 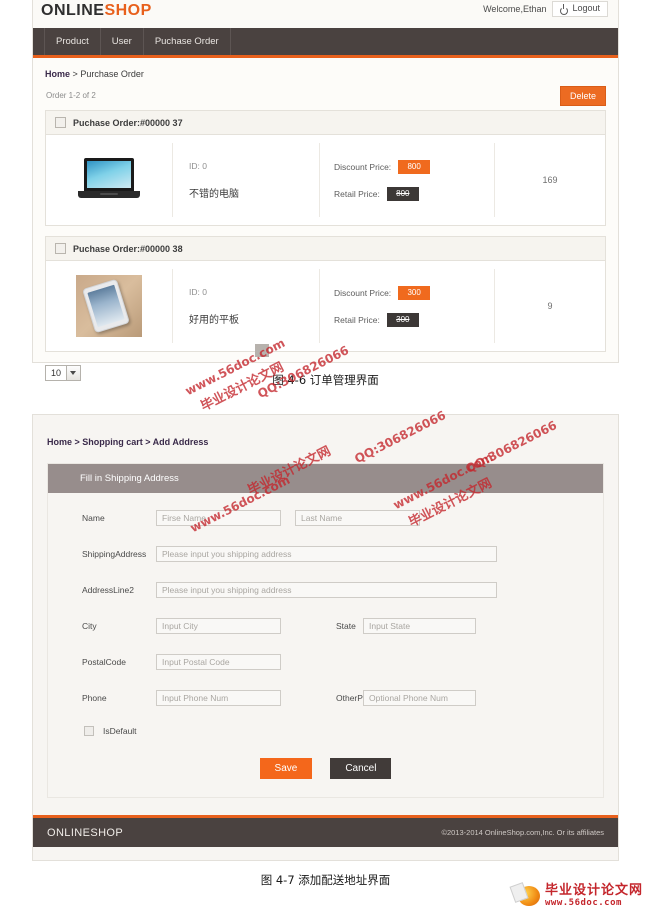 I want to click on scan-artifact, so click(x=262, y=350).